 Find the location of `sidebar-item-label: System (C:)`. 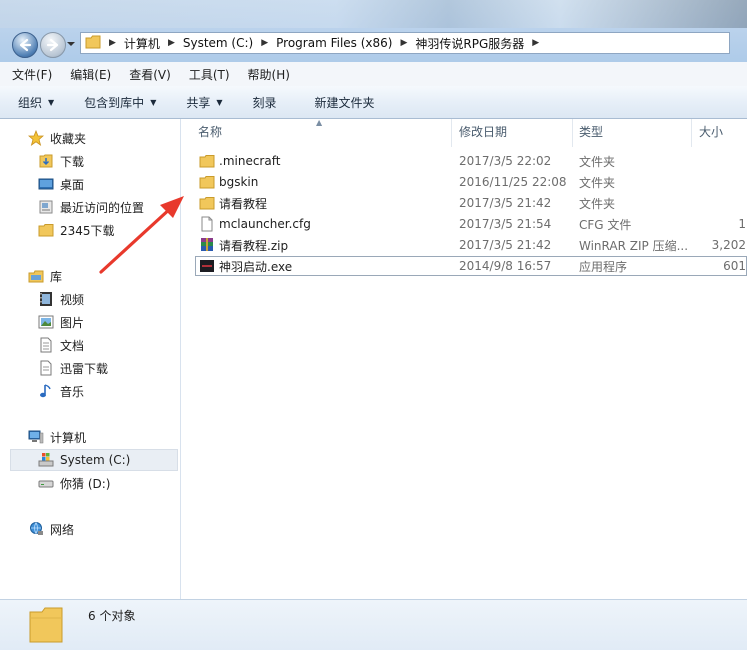

sidebar-item-label: System (C:) is located at coordinates (95, 460).